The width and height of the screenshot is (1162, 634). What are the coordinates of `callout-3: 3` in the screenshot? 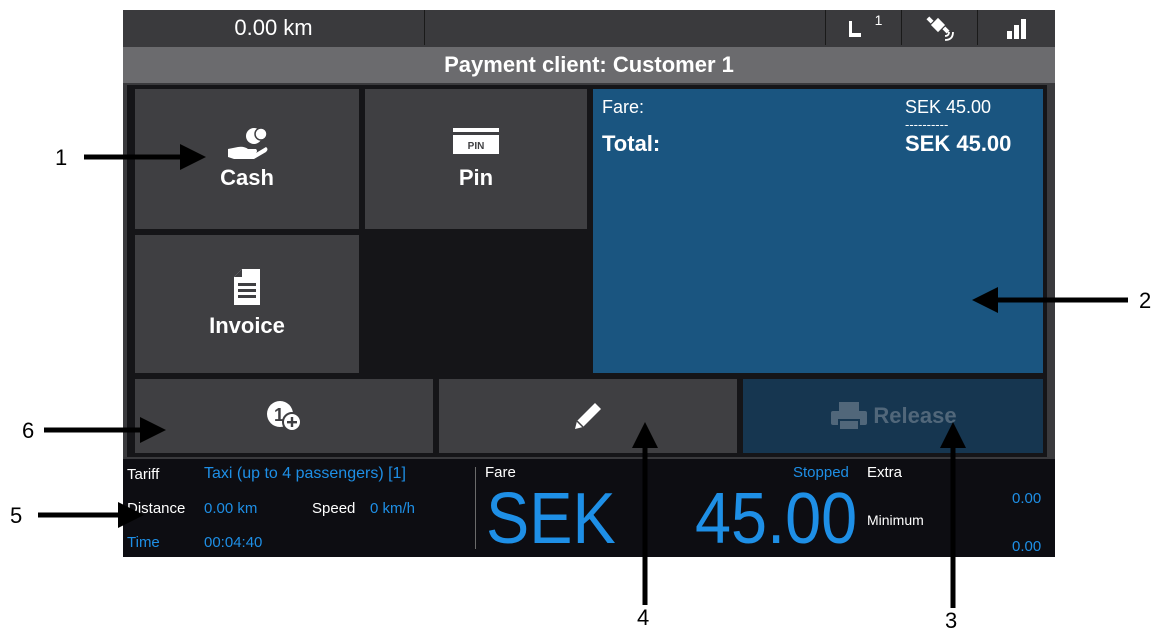 It's located at (951, 620).